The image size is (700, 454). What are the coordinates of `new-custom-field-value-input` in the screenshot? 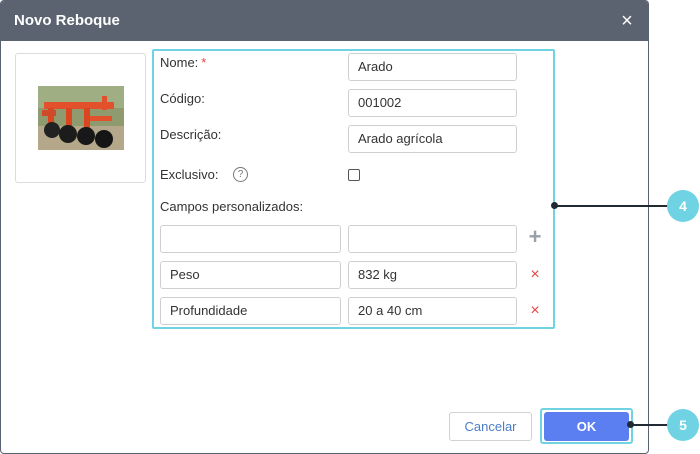 It's located at (432, 239).